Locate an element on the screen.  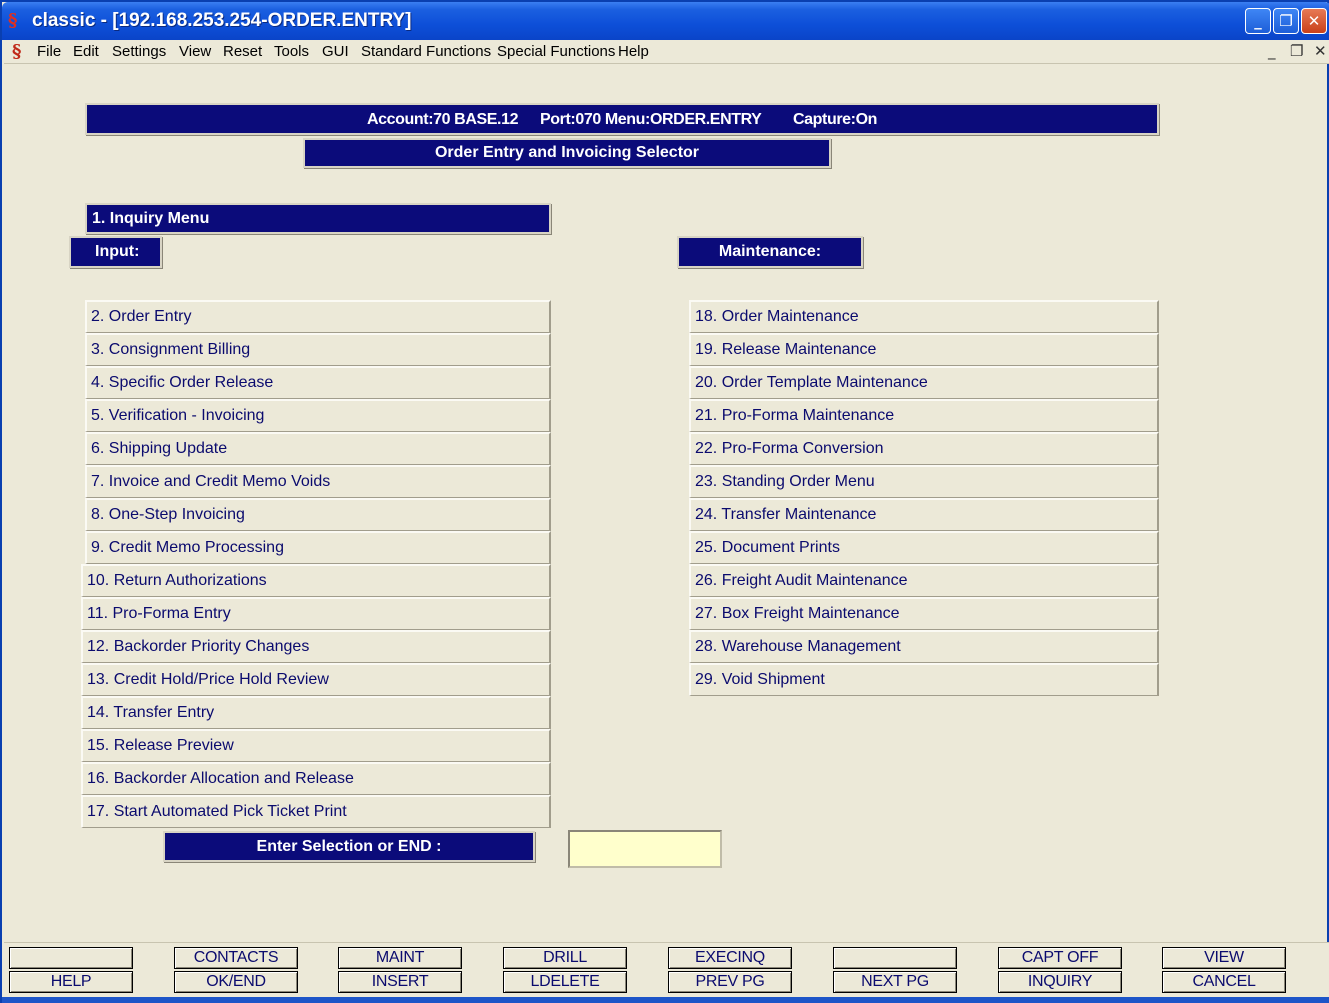
menu-gui: GUI is located at coordinates (335, 51).